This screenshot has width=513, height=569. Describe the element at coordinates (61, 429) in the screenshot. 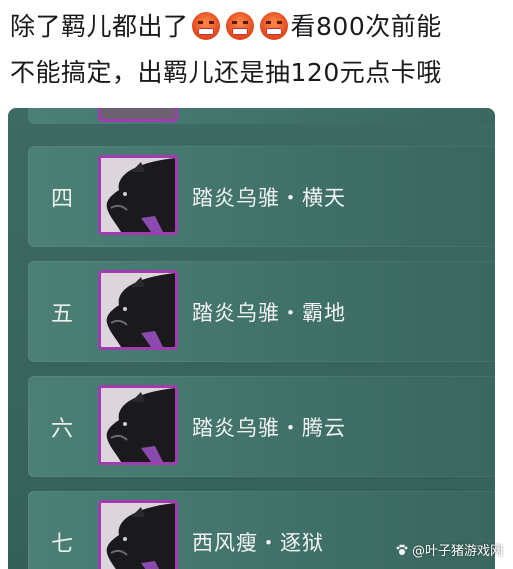

I see `rank-number: 六` at that location.